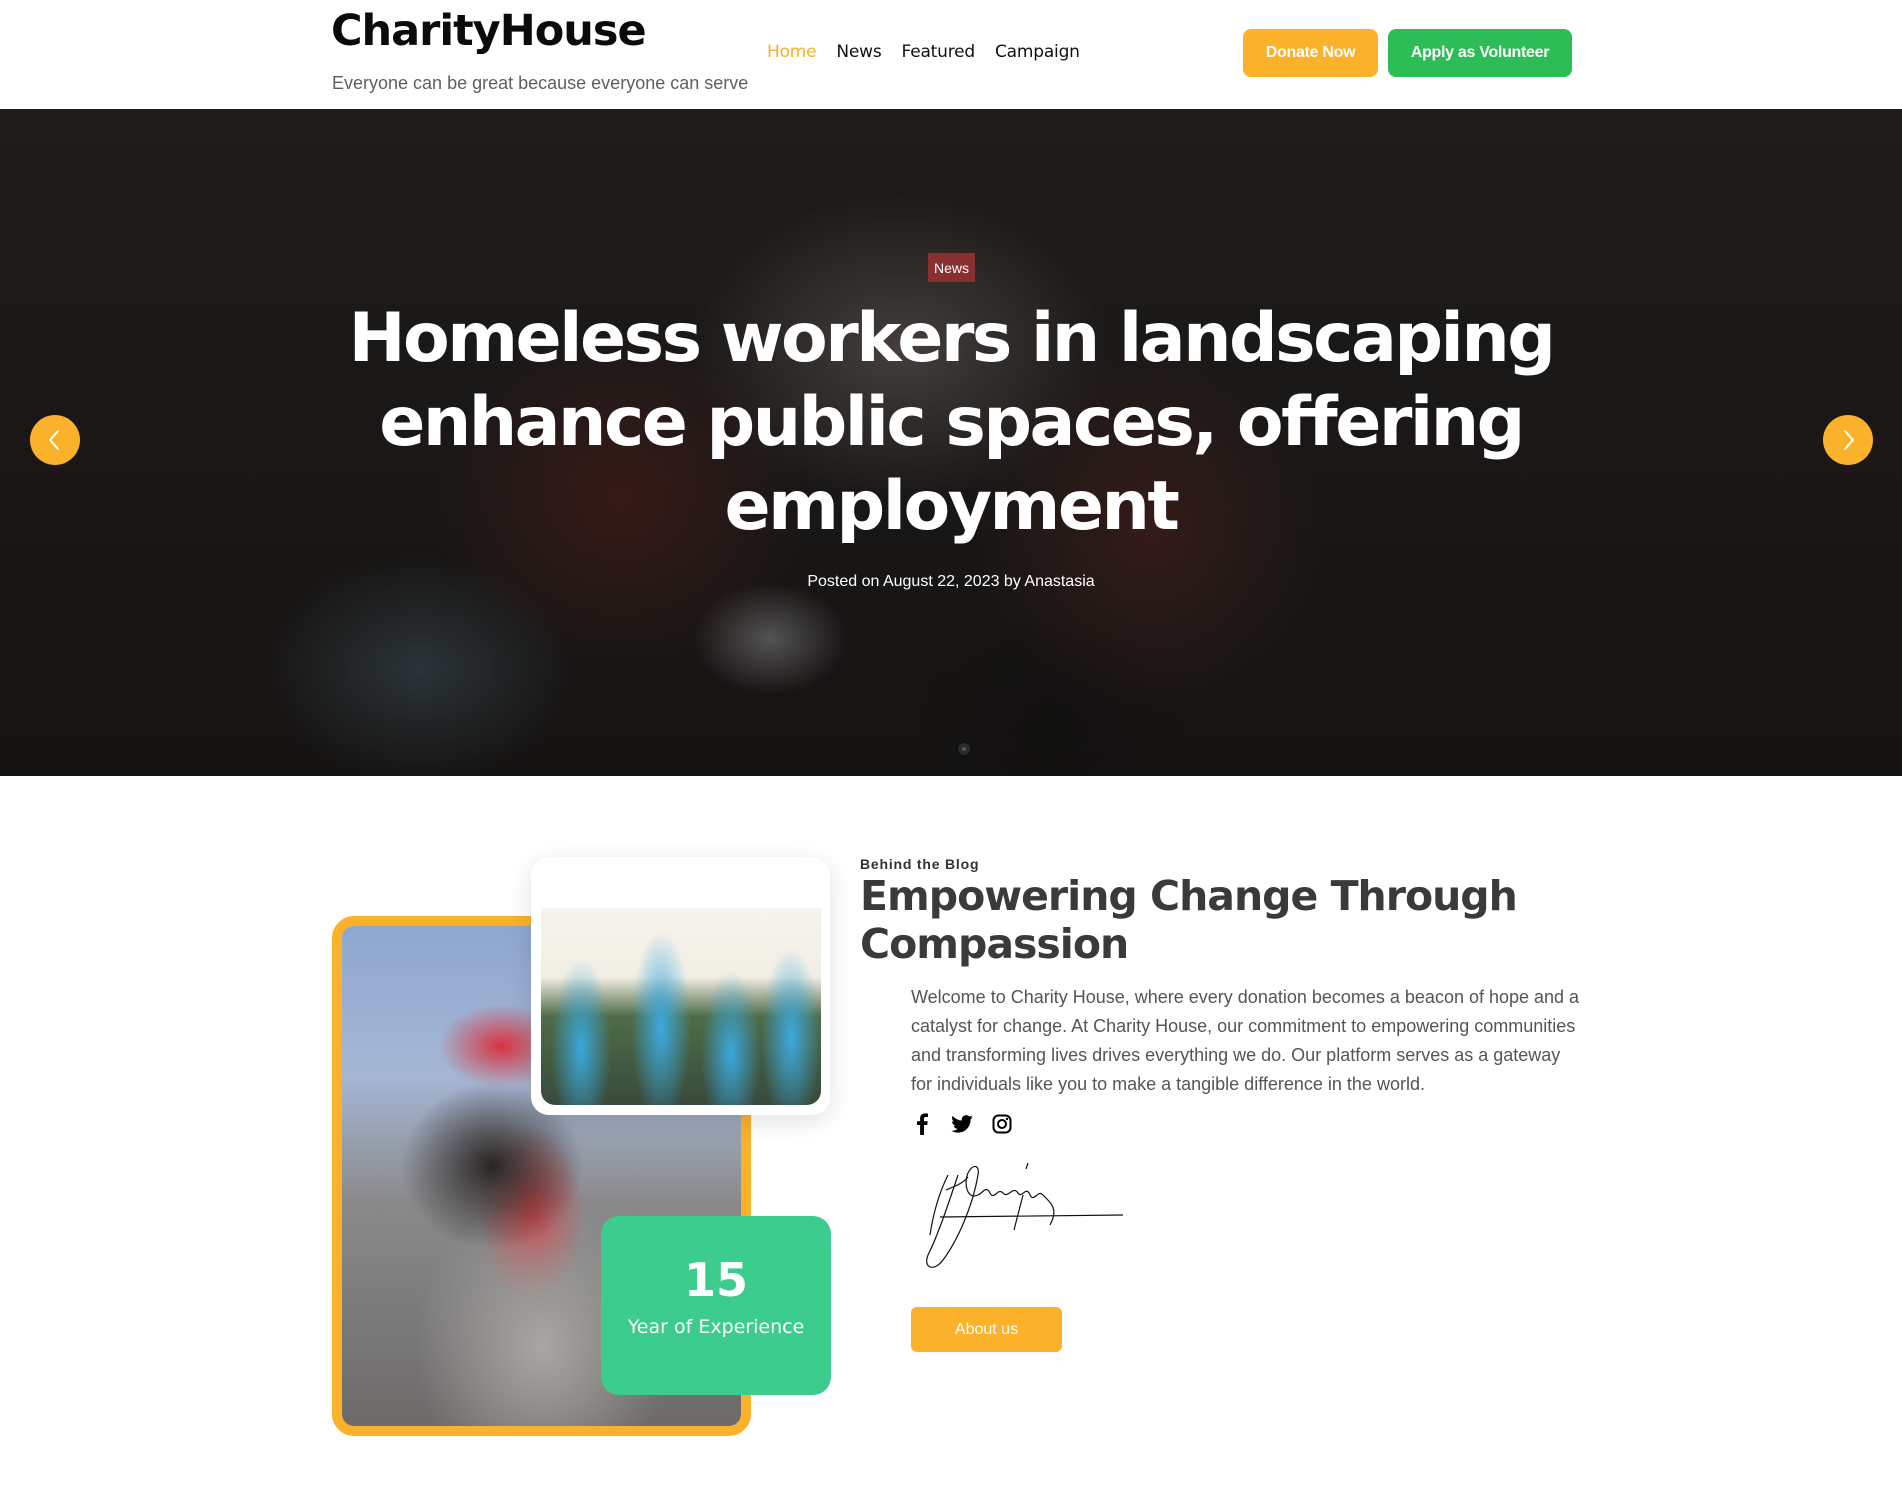  I want to click on instagram-icon, so click(1002, 1124).